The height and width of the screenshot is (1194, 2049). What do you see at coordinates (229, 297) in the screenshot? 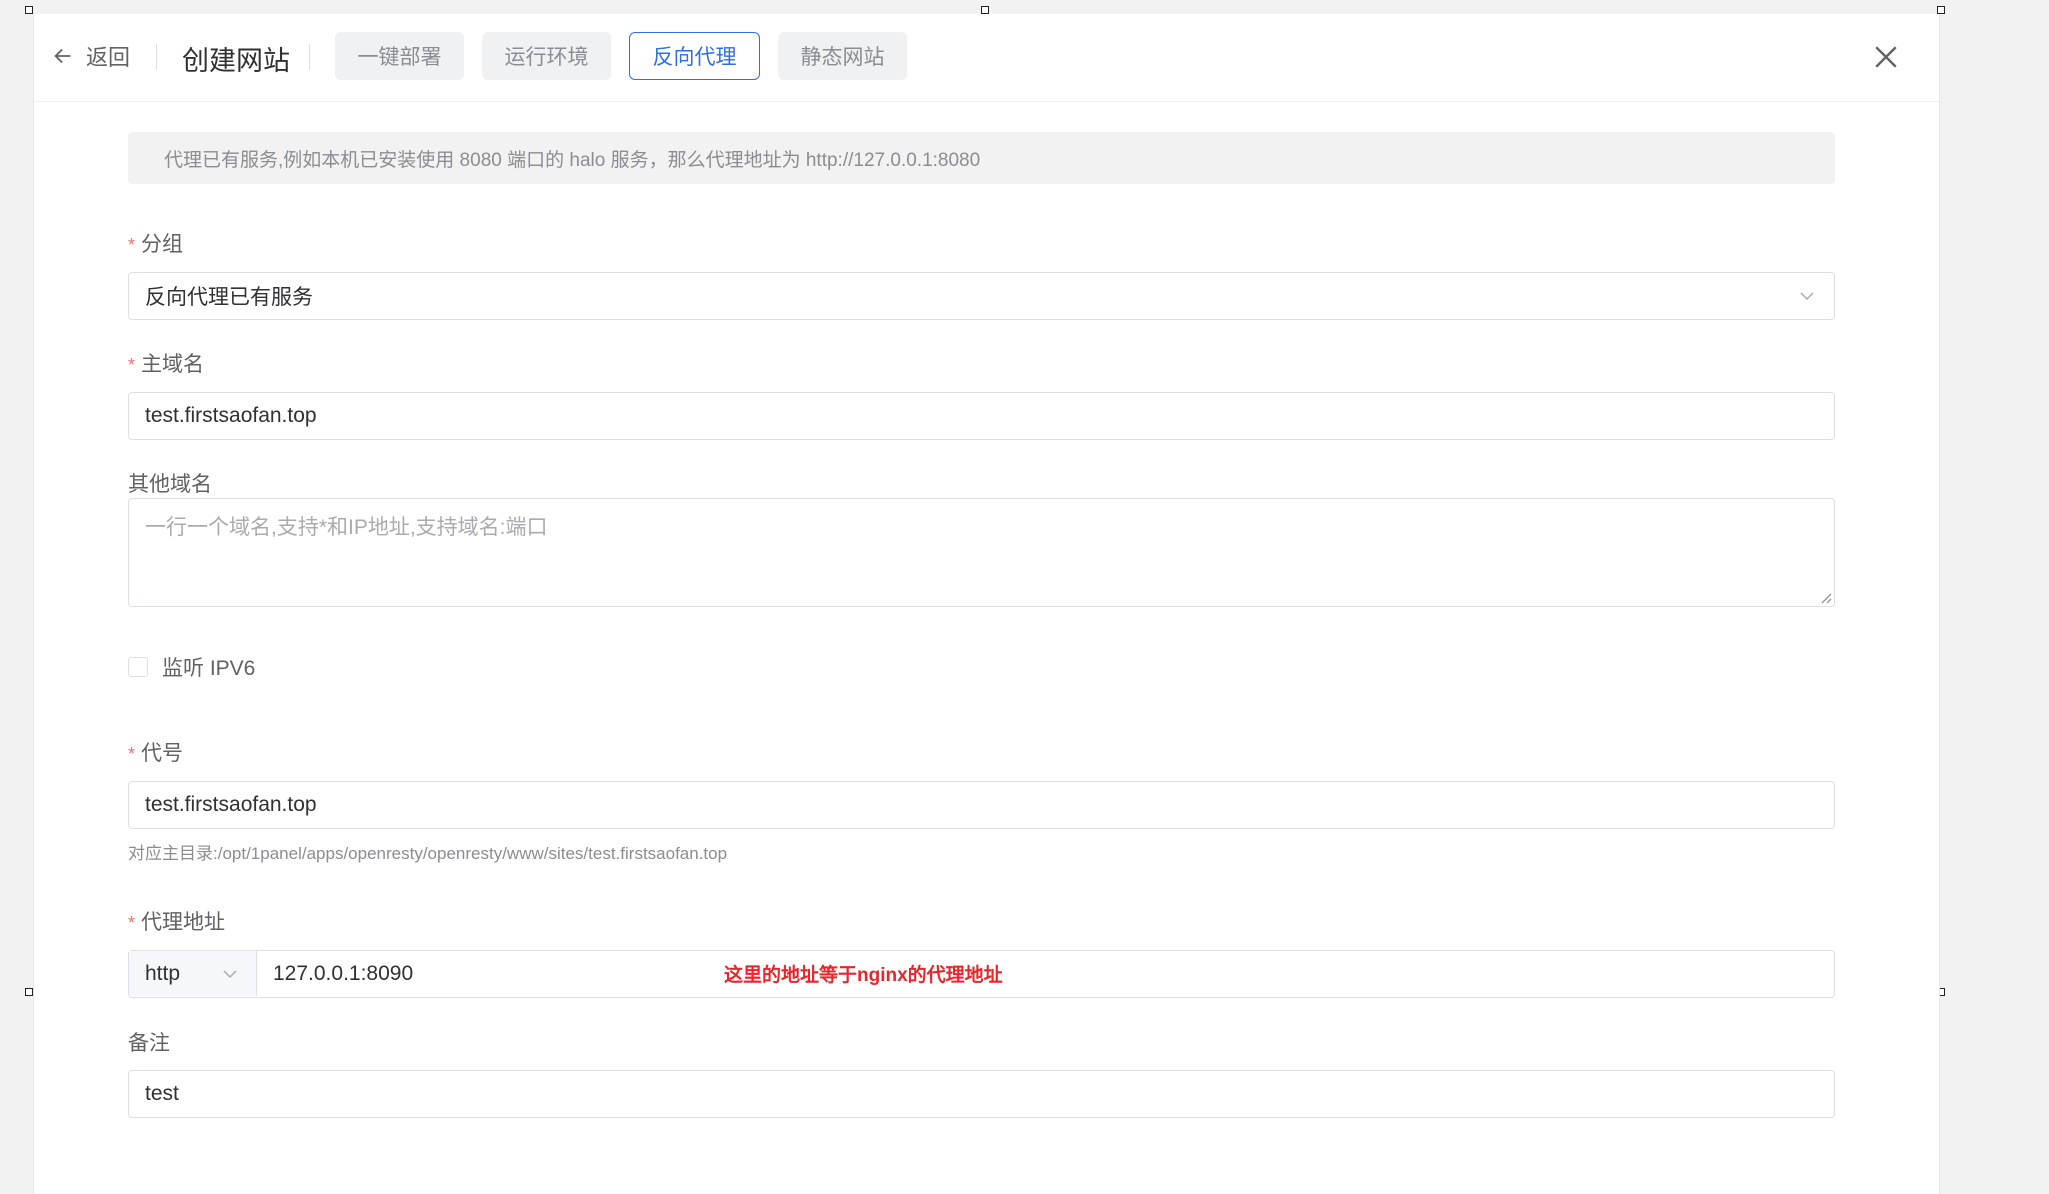
I see `group-select-value: 反向代理已有服务` at bounding box center [229, 297].